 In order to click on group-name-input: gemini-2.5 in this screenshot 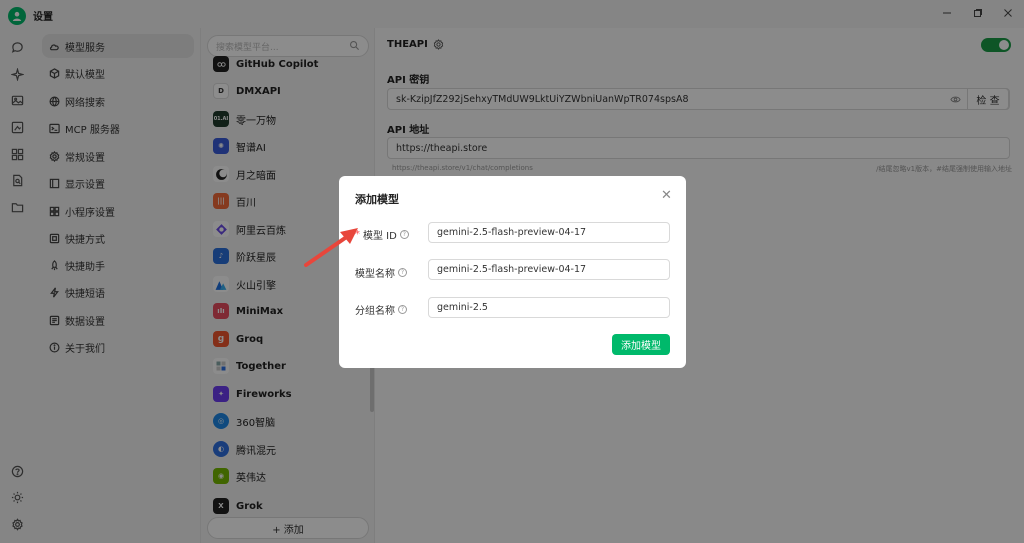, I will do `click(549, 307)`.